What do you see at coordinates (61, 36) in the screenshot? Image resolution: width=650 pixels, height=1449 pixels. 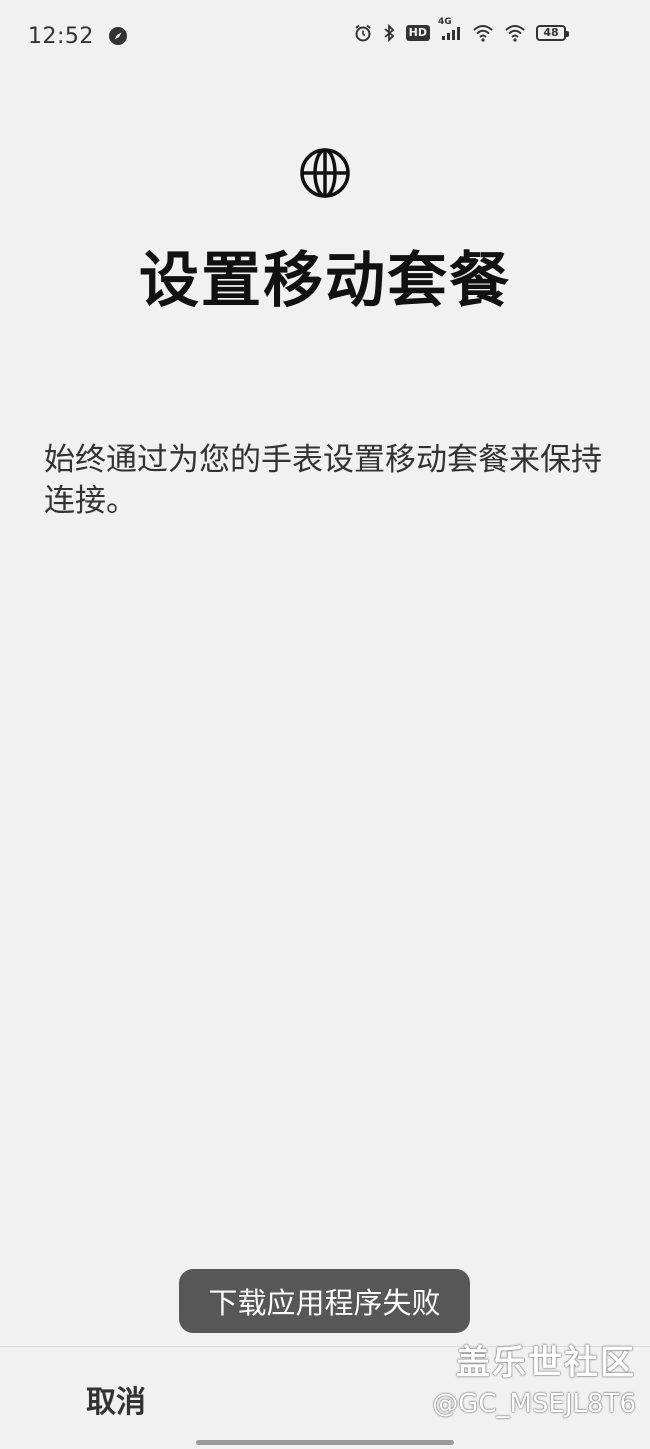 I see `status-time: 12:52` at bounding box center [61, 36].